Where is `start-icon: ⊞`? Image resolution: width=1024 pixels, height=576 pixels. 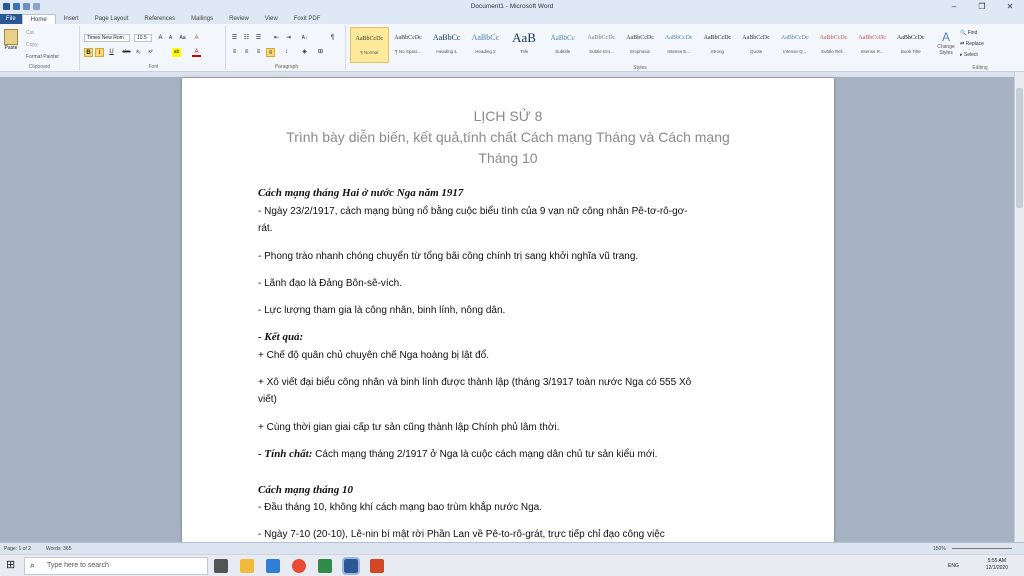 start-icon: ⊞ is located at coordinates (10, 565).